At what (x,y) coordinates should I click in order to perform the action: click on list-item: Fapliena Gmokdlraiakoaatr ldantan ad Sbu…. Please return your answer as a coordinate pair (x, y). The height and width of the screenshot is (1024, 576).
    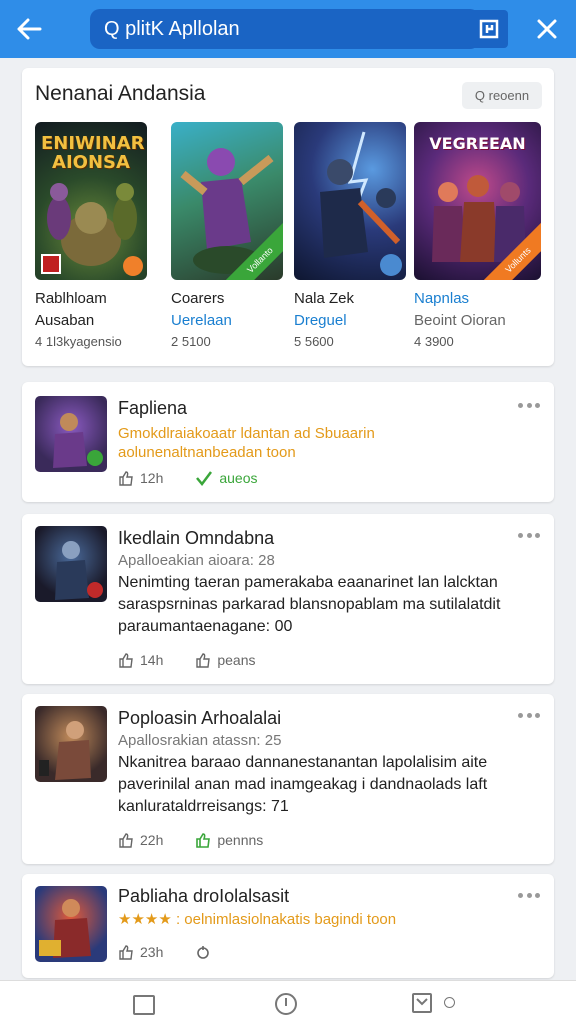
    Looking at the image, I should click on (288, 442).